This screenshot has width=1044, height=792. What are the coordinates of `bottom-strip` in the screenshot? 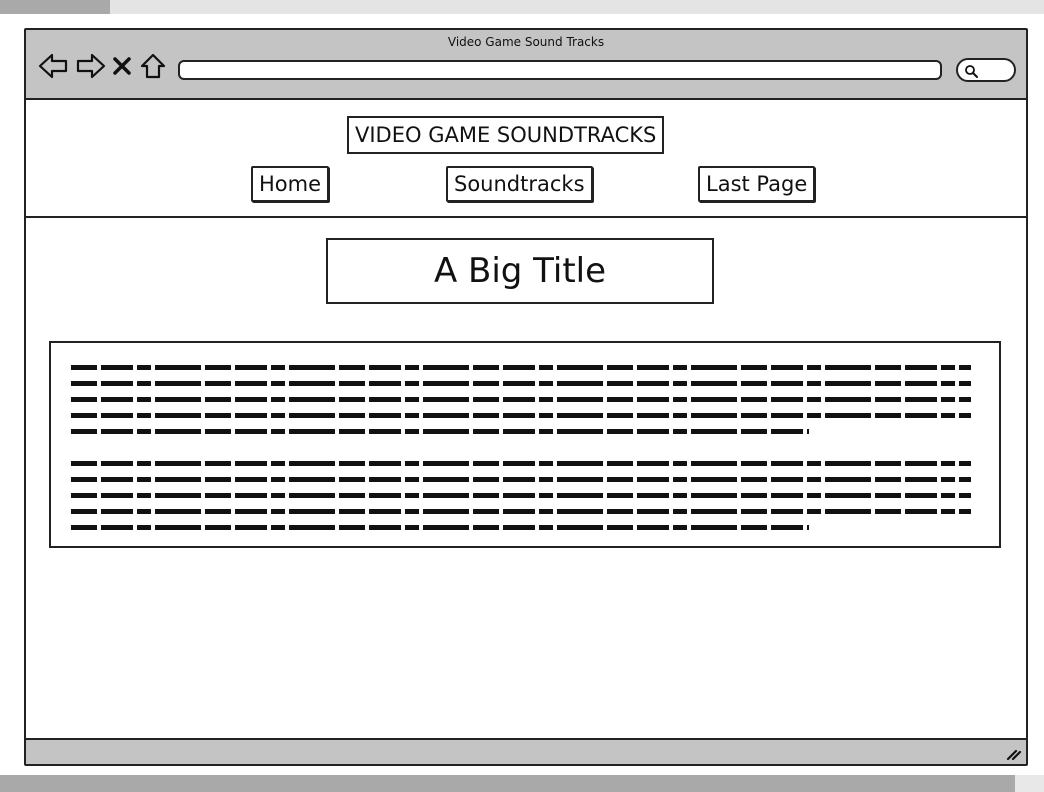 It's located at (507, 783).